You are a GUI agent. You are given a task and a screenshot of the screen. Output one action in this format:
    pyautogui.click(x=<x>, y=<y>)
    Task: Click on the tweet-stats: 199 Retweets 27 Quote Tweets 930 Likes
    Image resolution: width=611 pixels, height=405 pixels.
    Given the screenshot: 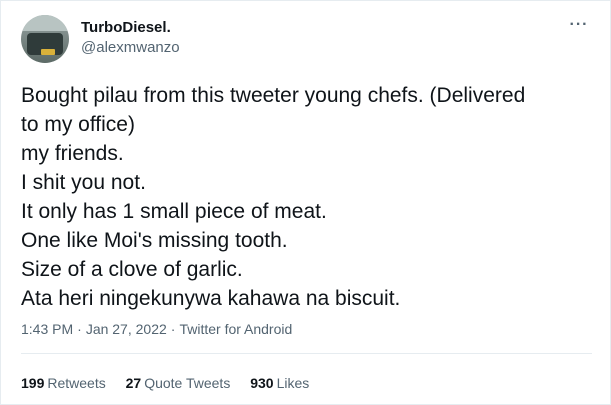 What is the action you would take?
    pyautogui.click(x=173, y=383)
    